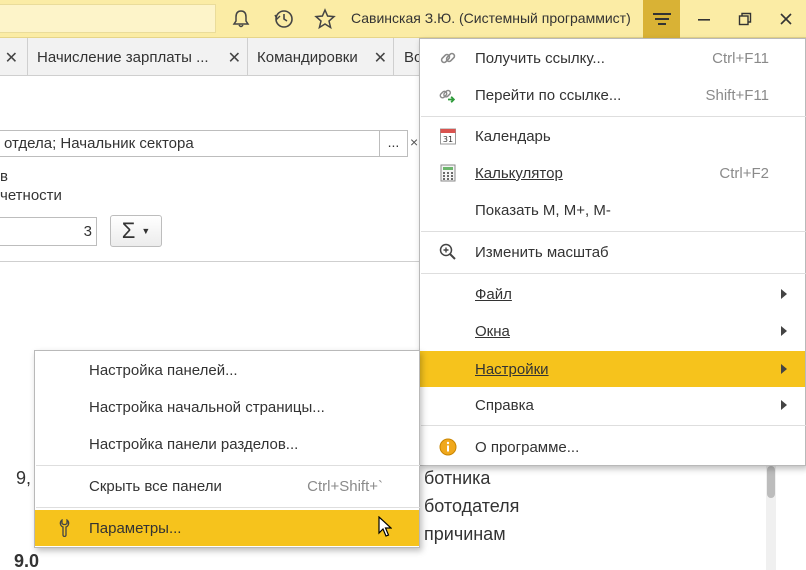 The height and width of the screenshot is (570, 806). I want to click on menu-item-show-memory: Показать М, М+, М-, so click(612, 210).